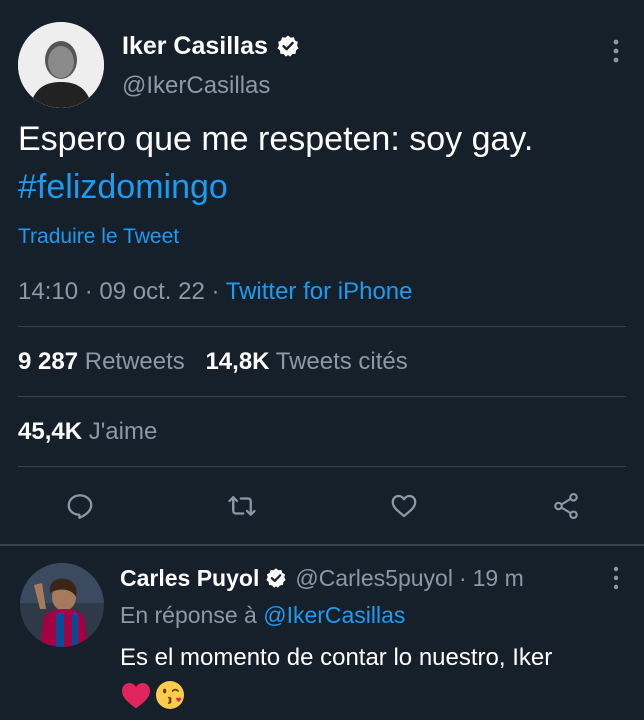 Image resolution: width=644 pixels, height=720 pixels. What do you see at coordinates (336, 657) in the screenshot?
I see `reply-text: Es el momento de contar lo nuestro, Iker` at bounding box center [336, 657].